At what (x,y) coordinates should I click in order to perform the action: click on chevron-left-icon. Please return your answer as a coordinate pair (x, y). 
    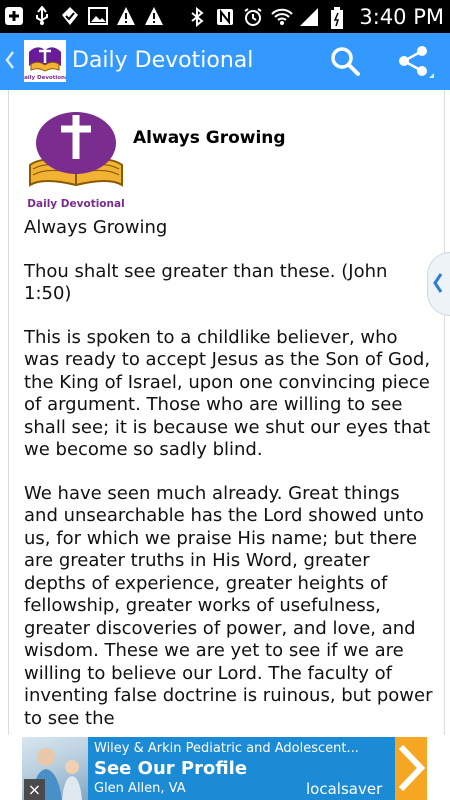
    Looking at the image, I should click on (438, 286).